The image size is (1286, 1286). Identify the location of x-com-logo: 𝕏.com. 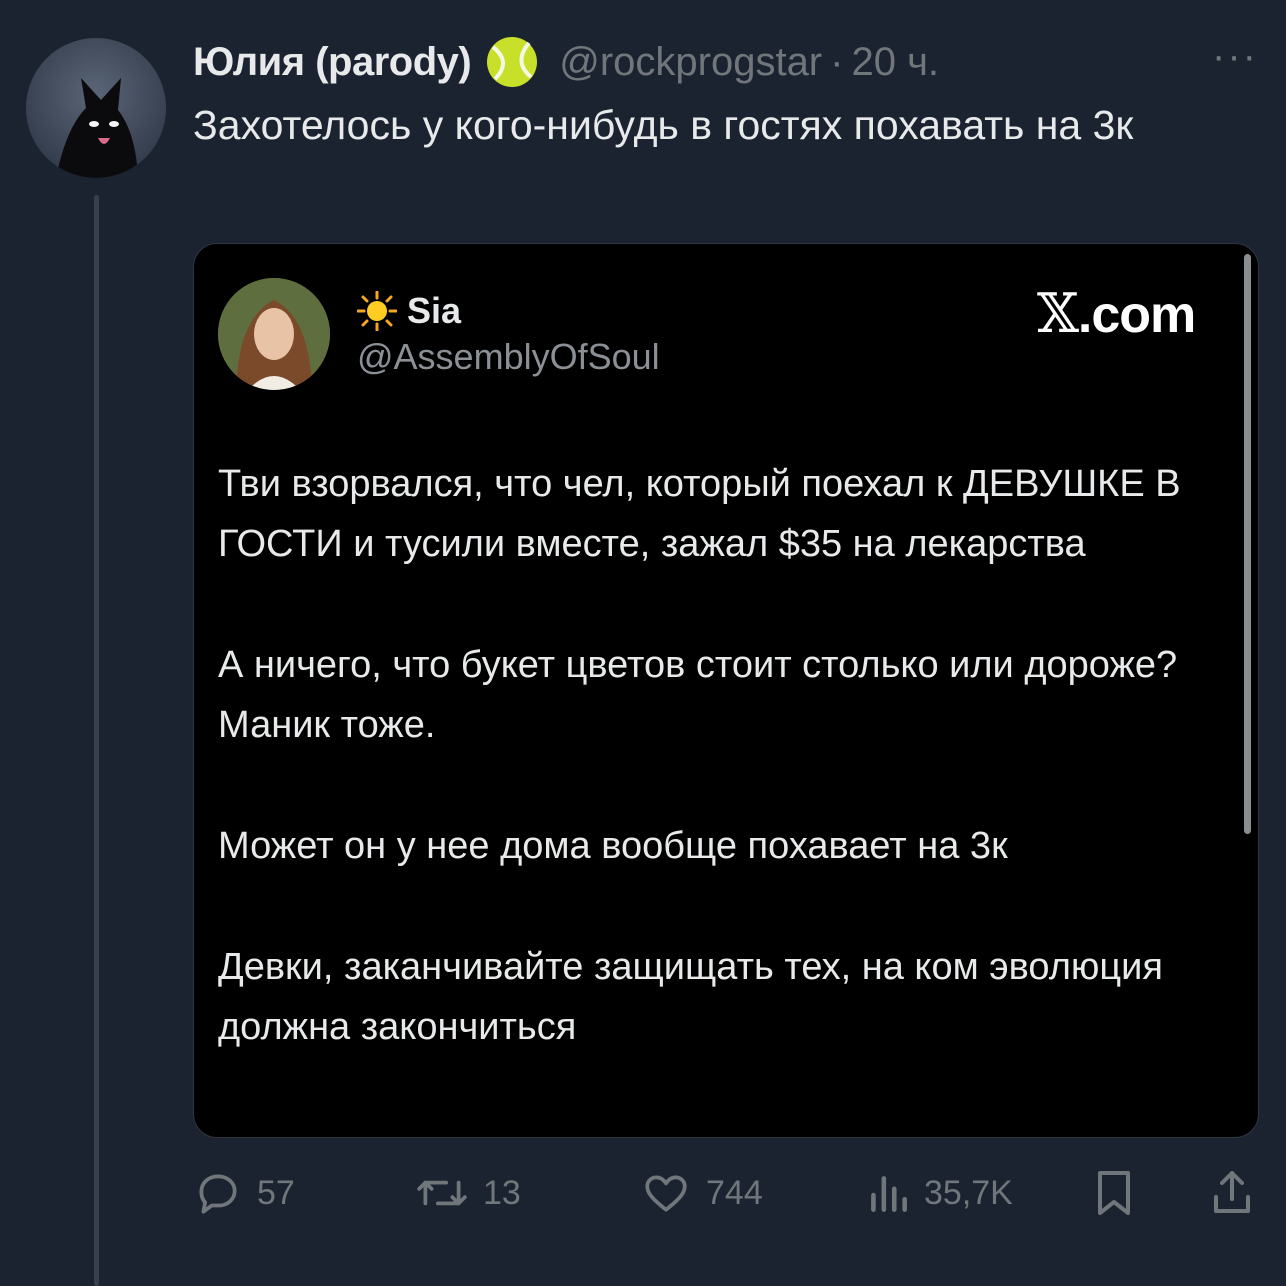
(1116, 313).